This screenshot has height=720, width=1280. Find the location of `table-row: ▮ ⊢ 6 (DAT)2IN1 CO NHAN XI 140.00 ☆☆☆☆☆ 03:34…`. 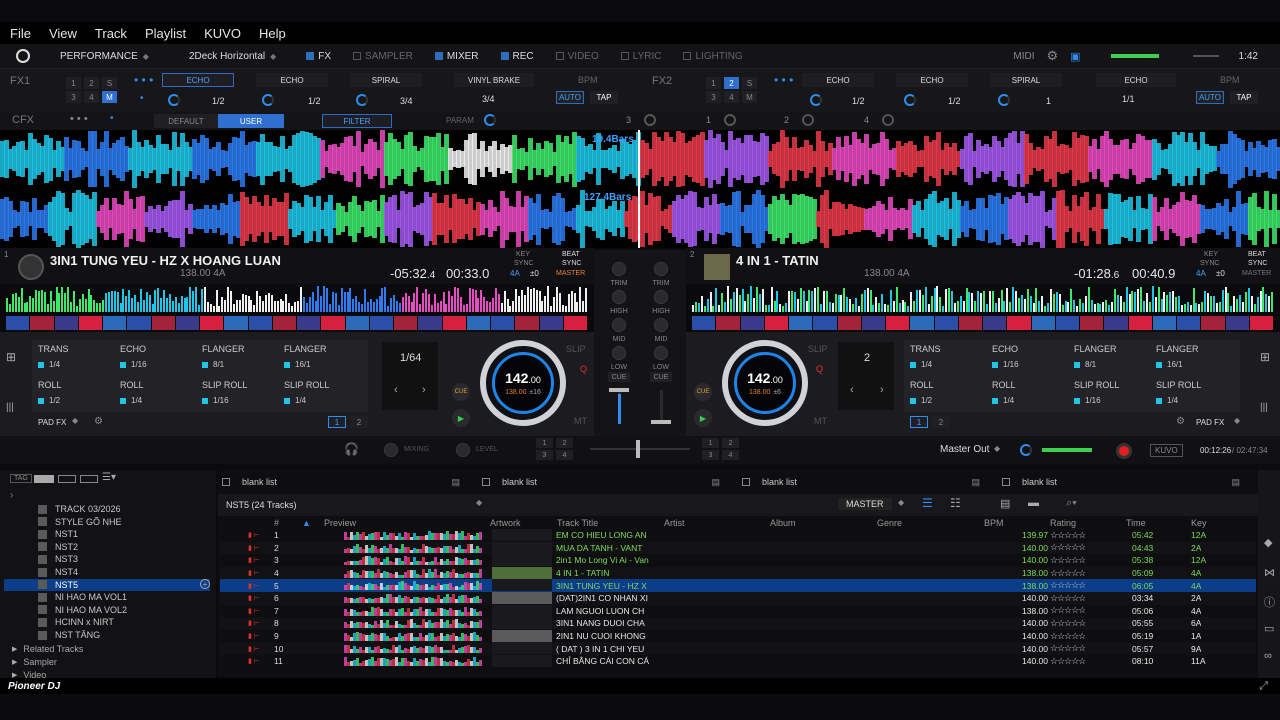

table-row: ▮ ⊢ 6 (DAT)2IN1 CO NHAN XI 140.00 ☆☆☆☆☆ 03:34… is located at coordinates (738, 598).